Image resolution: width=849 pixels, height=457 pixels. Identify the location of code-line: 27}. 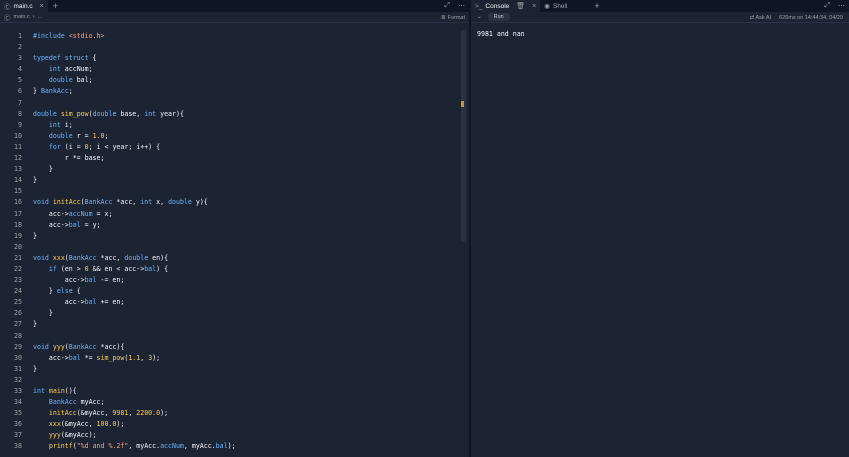
(231, 324).